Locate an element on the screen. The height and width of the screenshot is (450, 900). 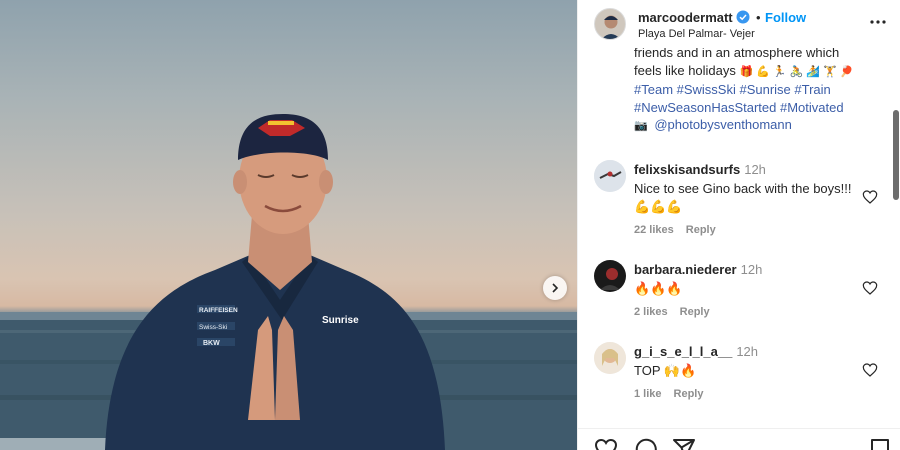
commenter-username: felixskisandsurfs is located at coordinates (687, 169).